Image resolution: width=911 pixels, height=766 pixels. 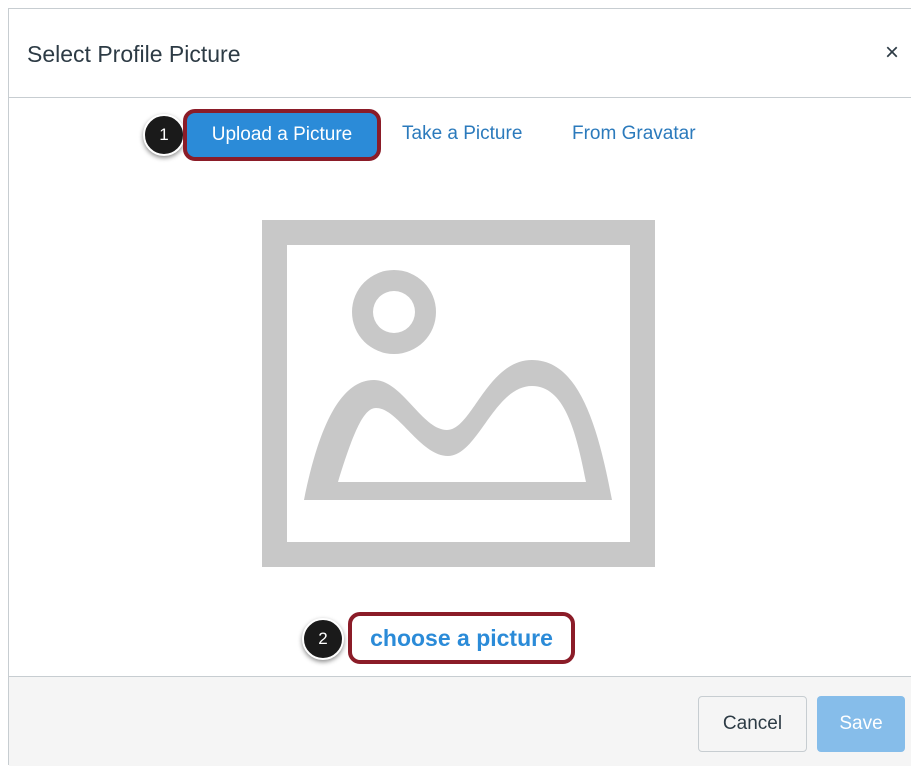 What do you see at coordinates (460, 53) in the screenshot?
I see `dialog-header: Select Profile Picture ×` at bounding box center [460, 53].